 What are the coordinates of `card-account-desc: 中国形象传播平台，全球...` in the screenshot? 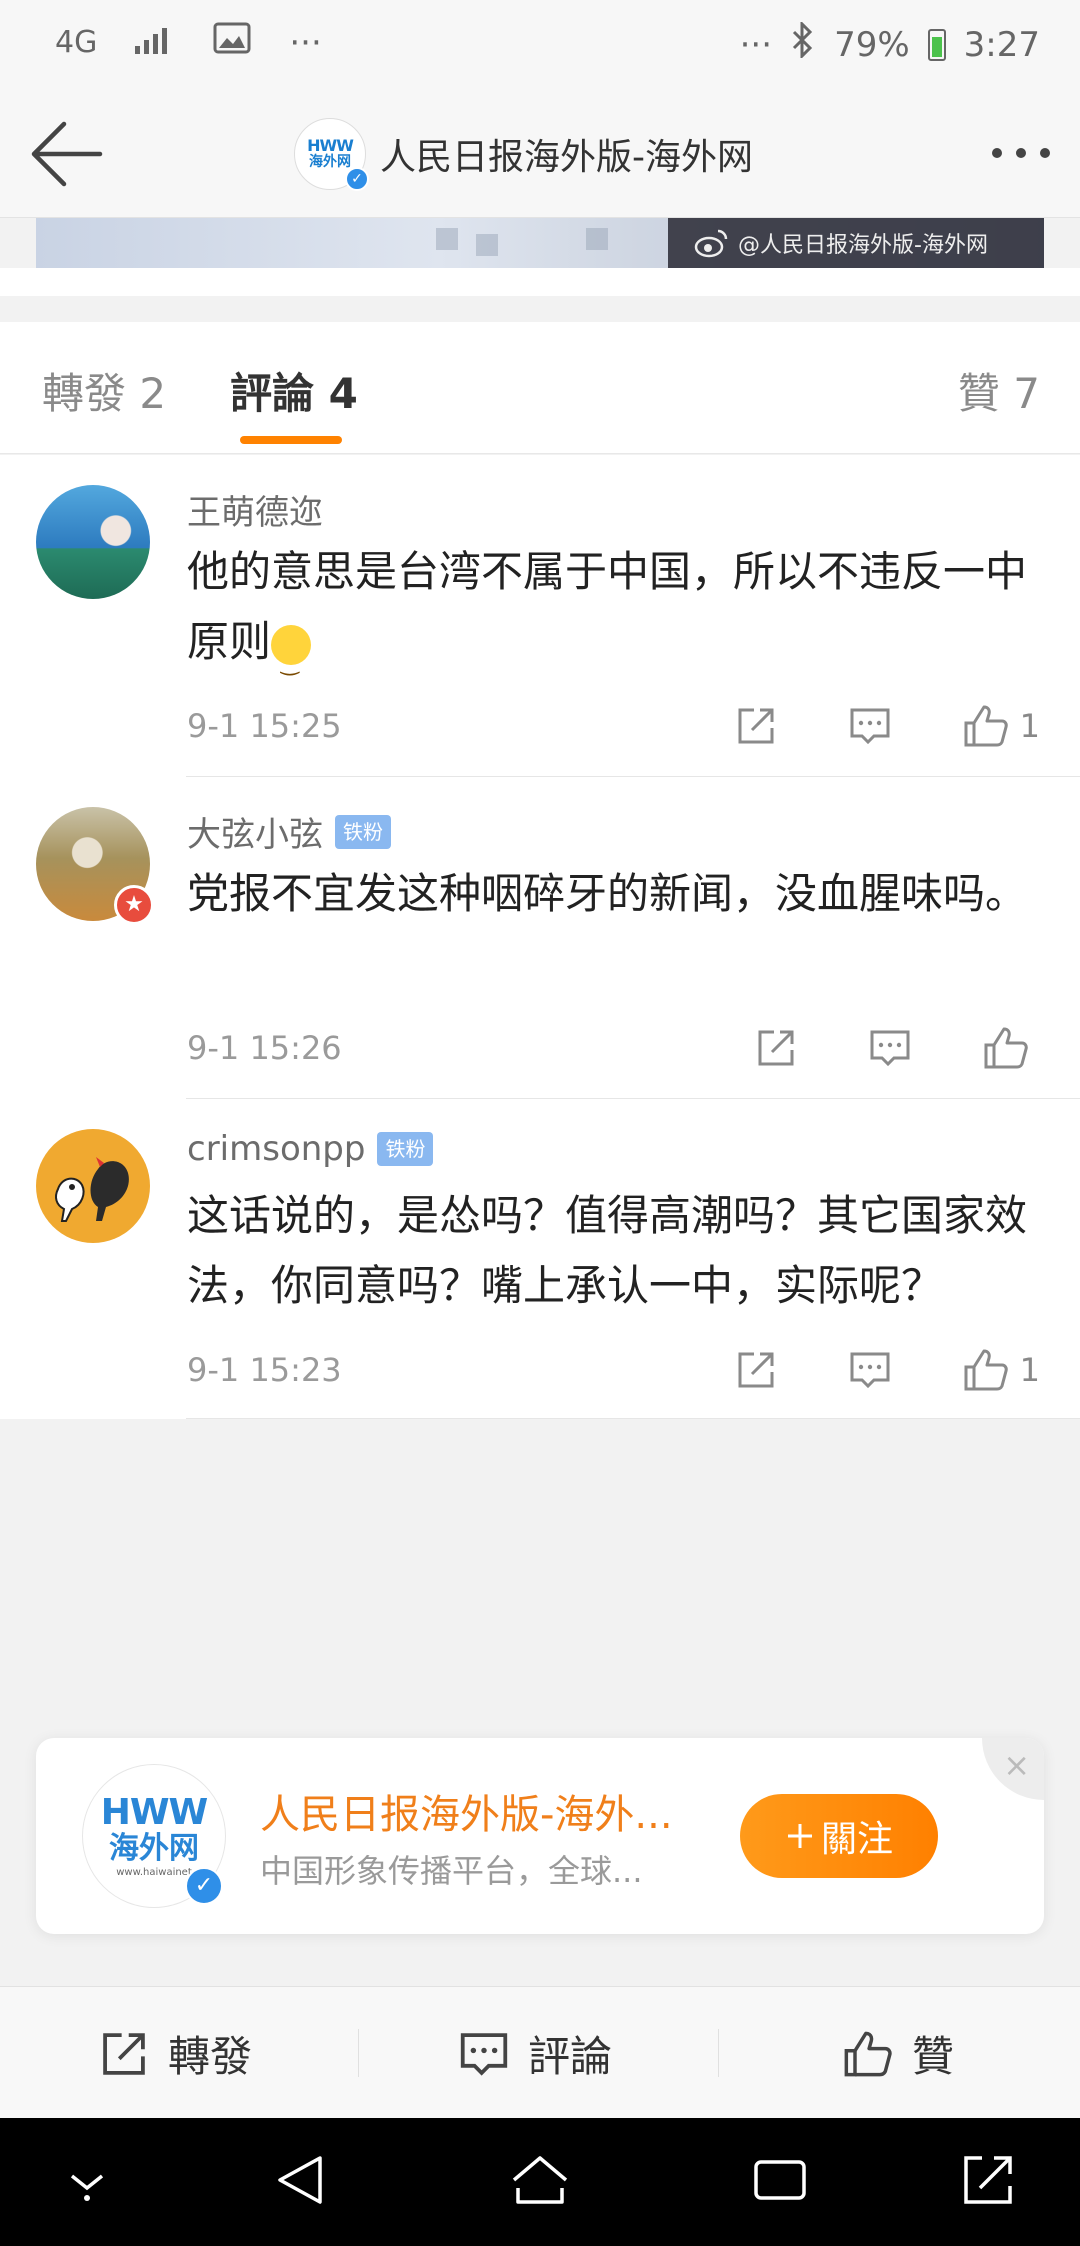 It's located at (451, 1871).